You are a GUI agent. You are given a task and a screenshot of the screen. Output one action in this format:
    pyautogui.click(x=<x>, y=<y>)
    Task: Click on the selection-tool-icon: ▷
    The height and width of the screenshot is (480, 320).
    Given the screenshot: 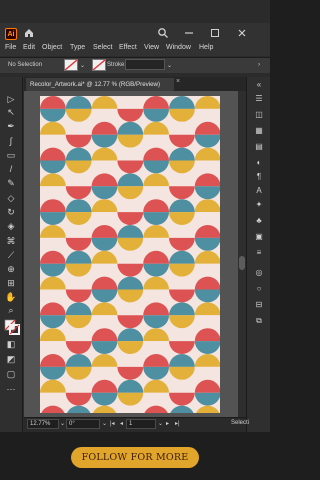 What is the action you would take?
    pyautogui.click(x=11, y=99)
    